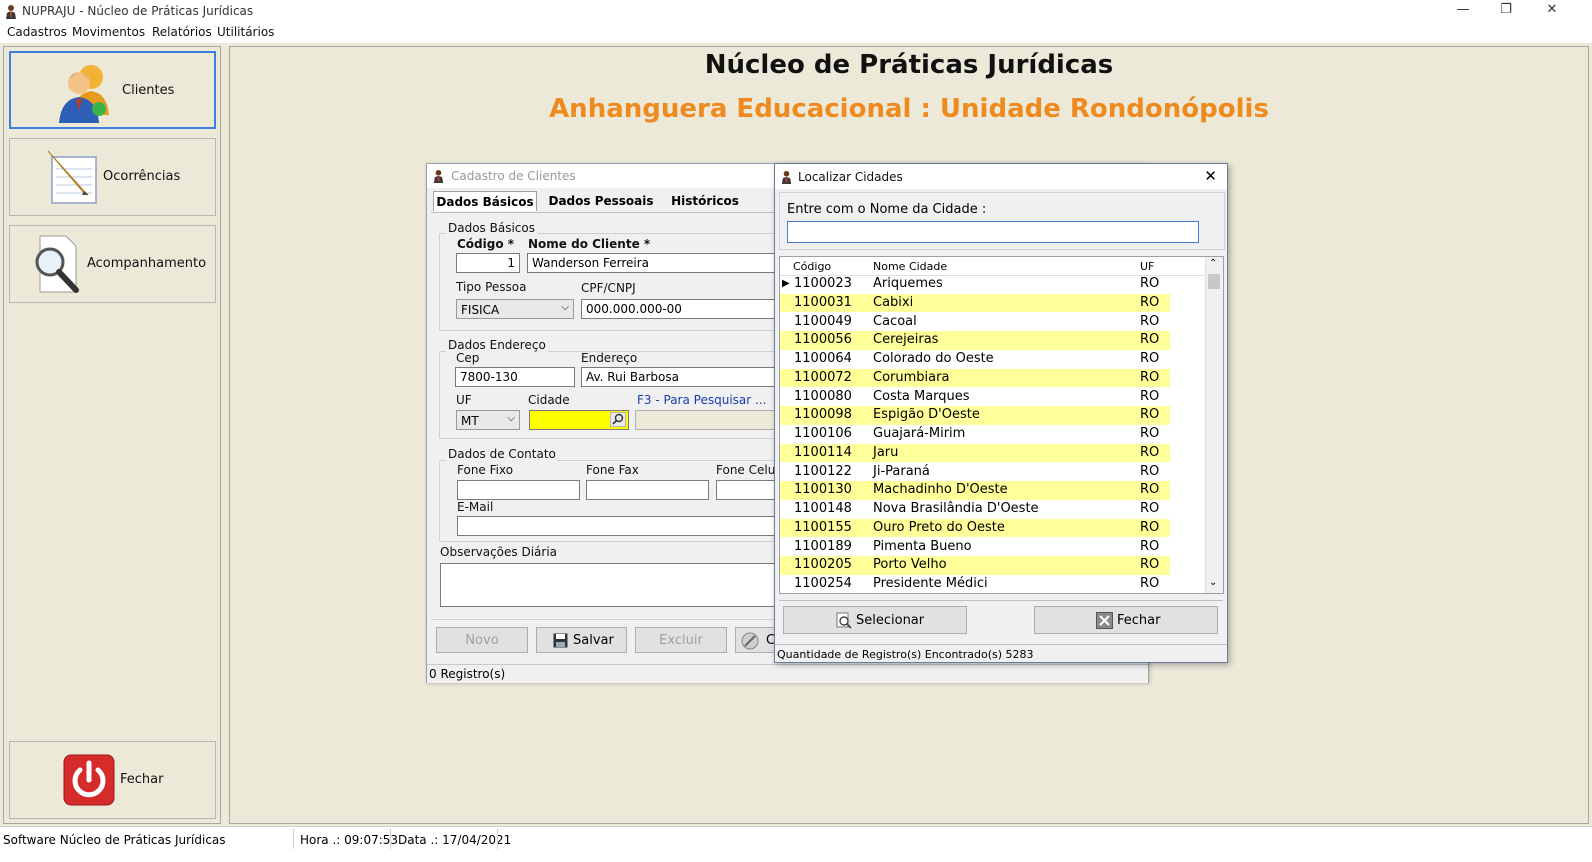 The height and width of the screenshot is (862, 1592). I want to click on cep-input: 7800-130, so click(515, 377).